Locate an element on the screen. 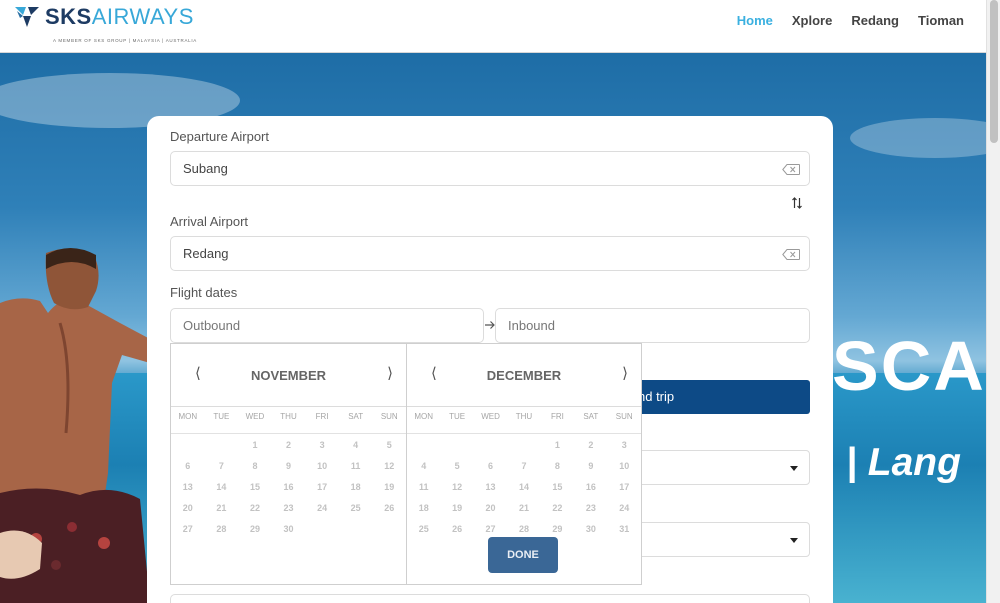 The image size is (1000, 603). arrival-airport-field: Redang is located at coordinates (490, 253).